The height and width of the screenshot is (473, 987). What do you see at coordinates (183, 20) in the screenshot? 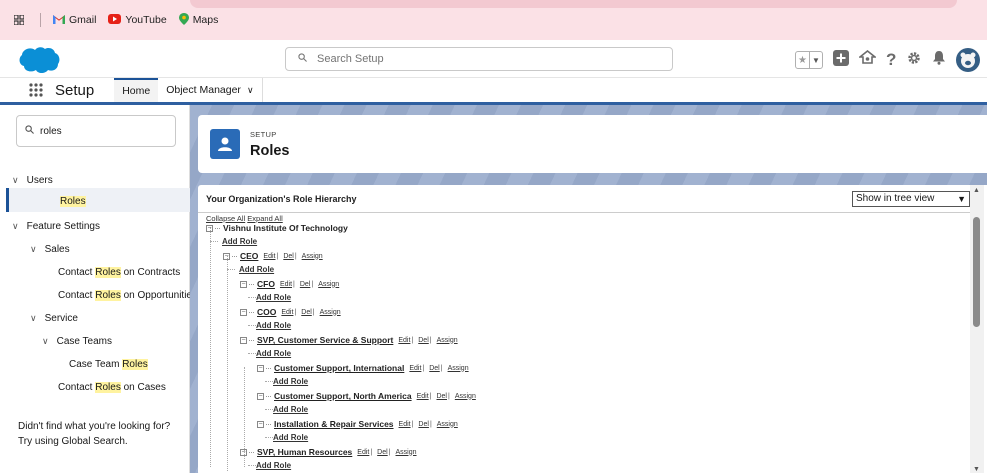
I see `maps-icon` at bounding box center [183, 20].